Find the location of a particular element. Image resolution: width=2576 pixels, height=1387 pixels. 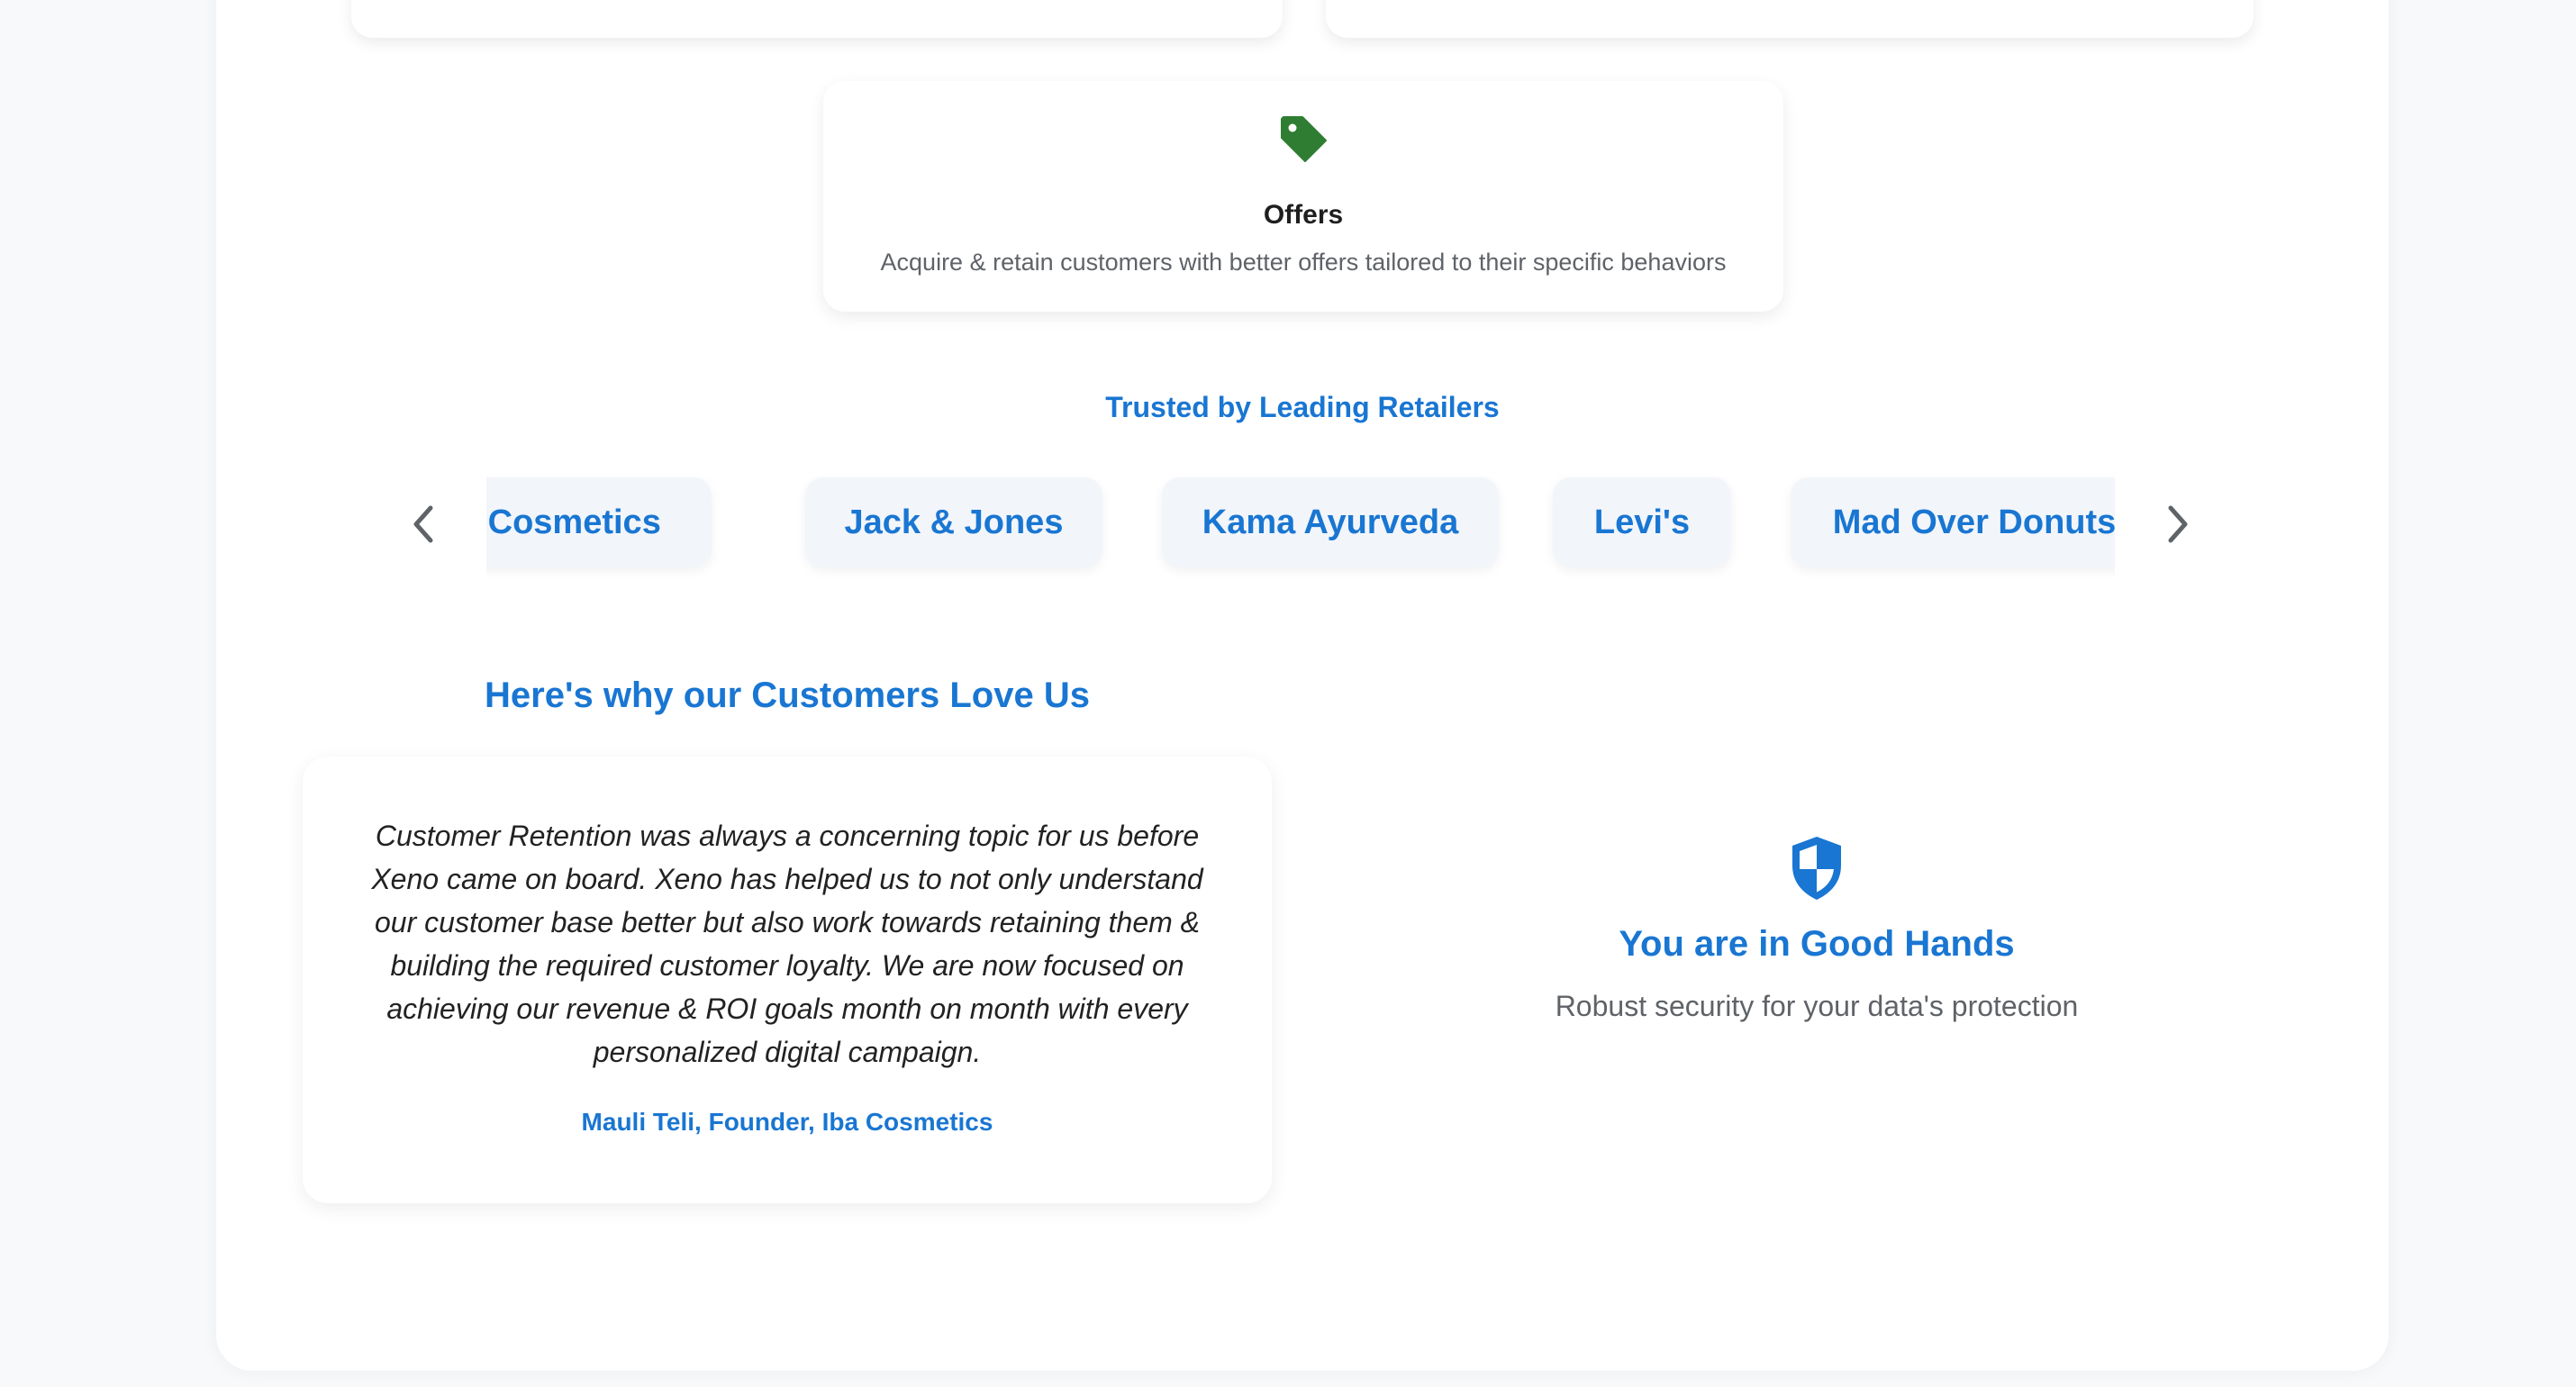

retailer-chip: Levi's is located at coordinates (1642, 522).